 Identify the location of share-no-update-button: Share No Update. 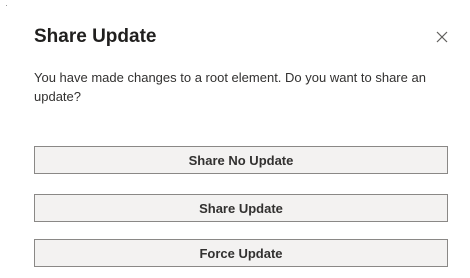
(241, 160).